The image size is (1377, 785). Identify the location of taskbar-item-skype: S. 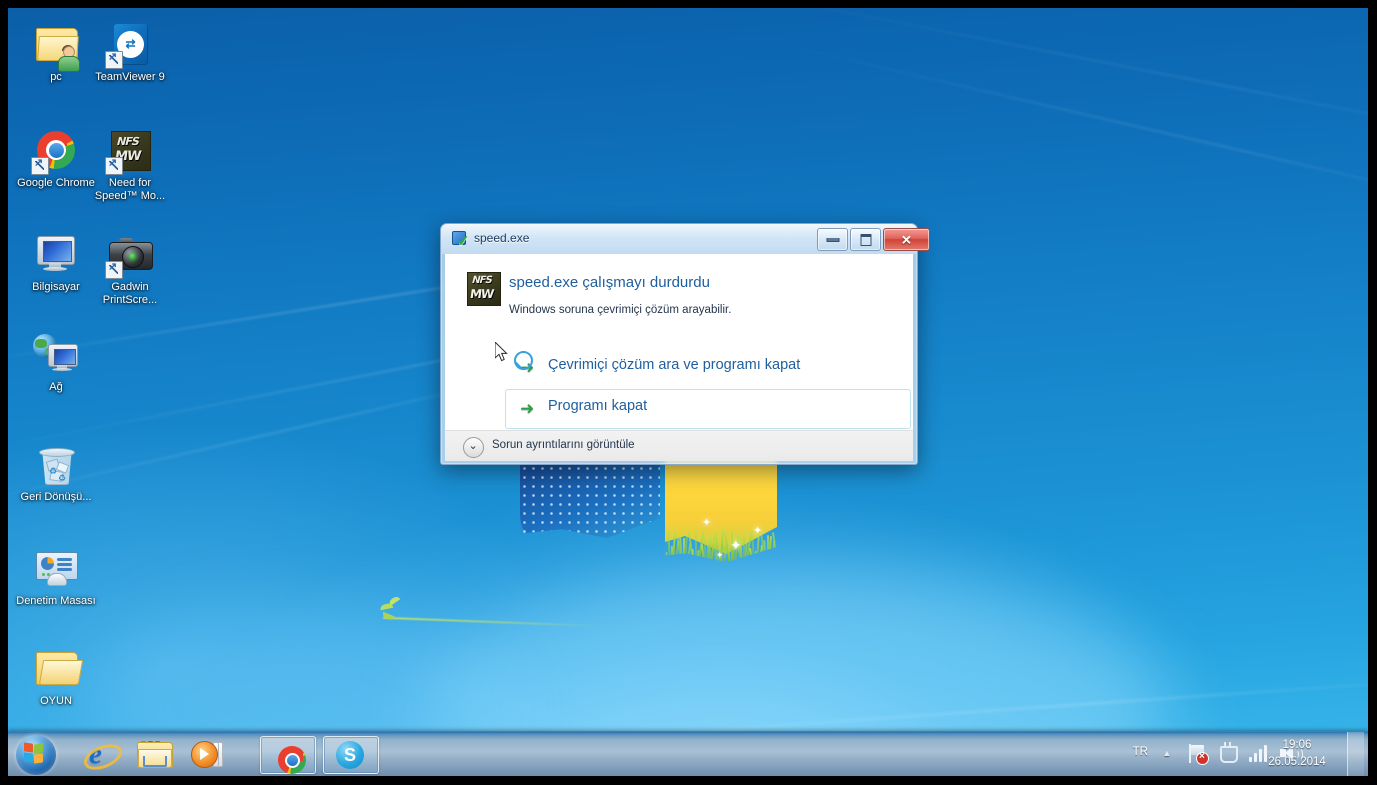
(351, 755).